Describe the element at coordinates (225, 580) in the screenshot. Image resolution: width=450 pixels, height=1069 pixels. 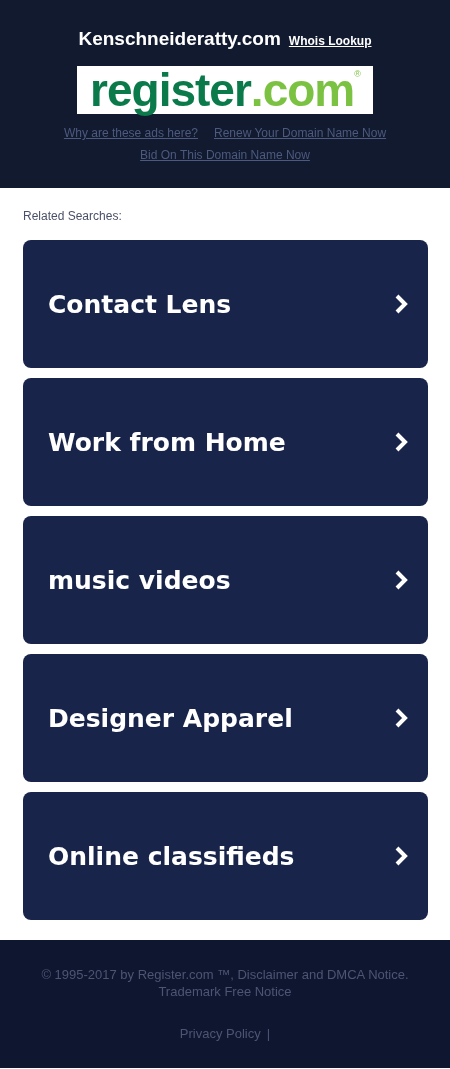
I see `search-card: music videos` at that location.